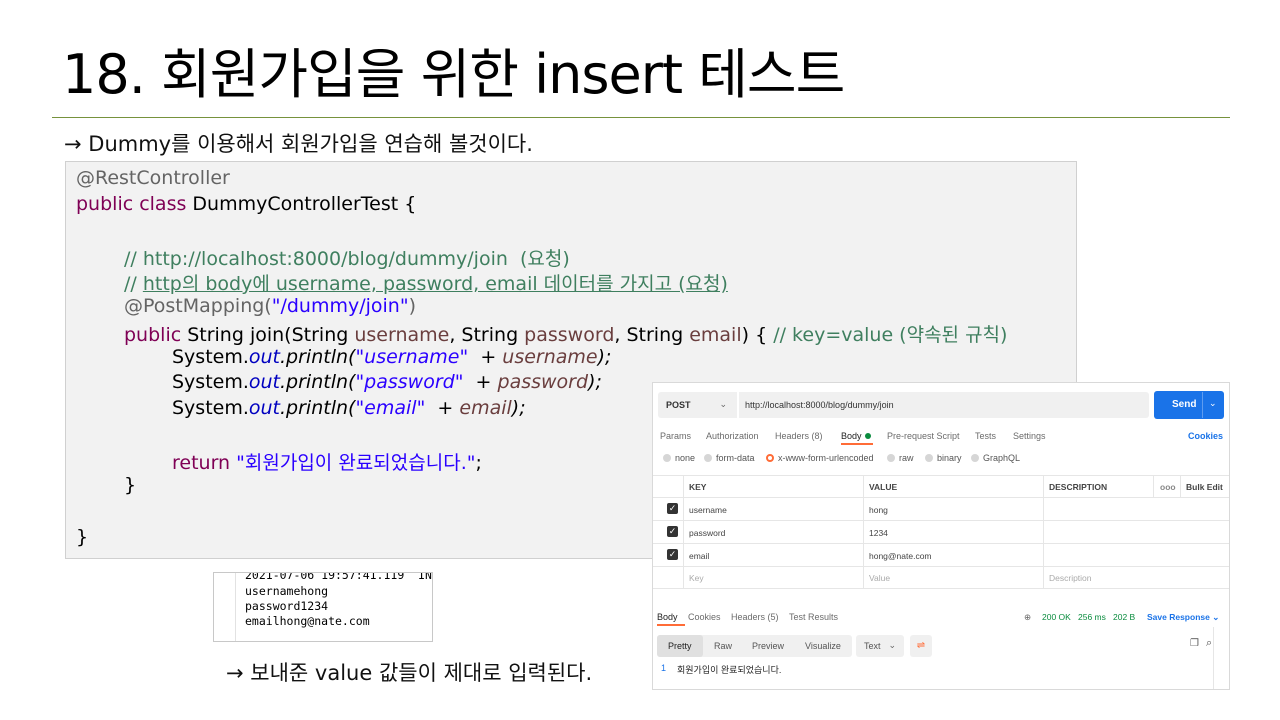  What do you see at coordinates (1221, 658) in the screenshot?
I see `scrollbar` at bounding box center [1221, 658].